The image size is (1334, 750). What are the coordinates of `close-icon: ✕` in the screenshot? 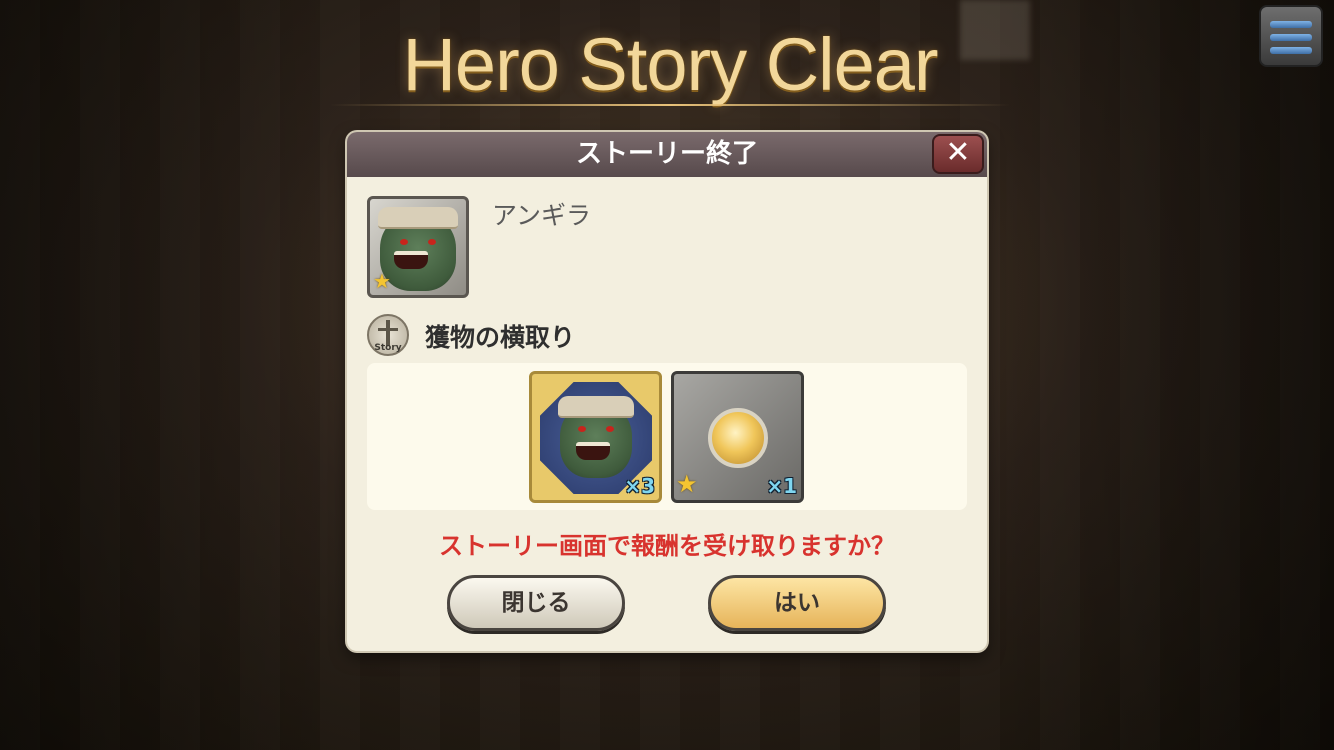 It's located at (958, 152).